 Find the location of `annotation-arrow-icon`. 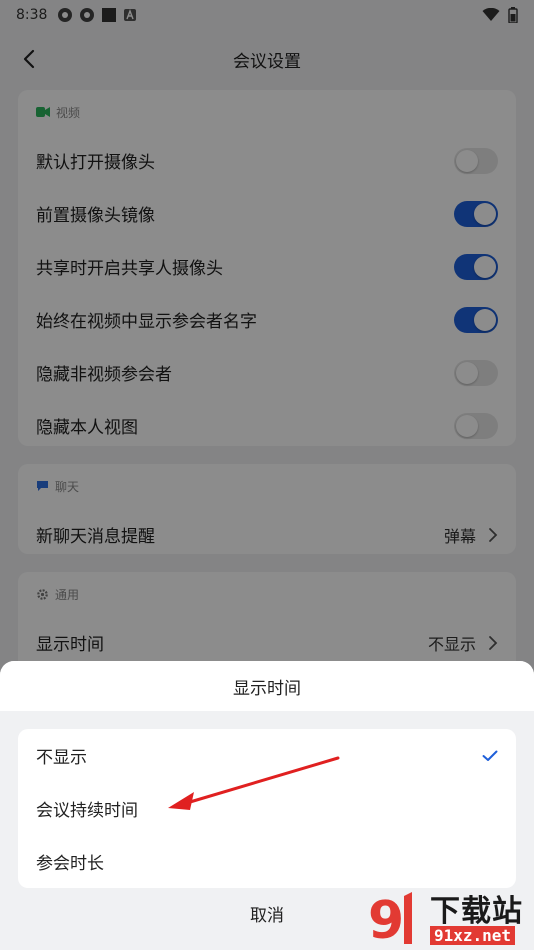

annotation-arrow-icon is located at coordinates (254, 783).